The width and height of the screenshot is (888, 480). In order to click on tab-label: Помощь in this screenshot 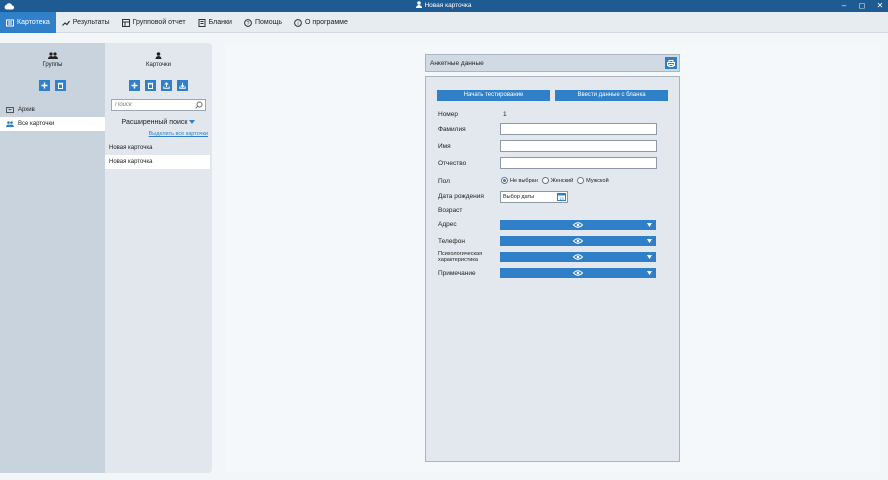, I will do `click(268, 22)`.